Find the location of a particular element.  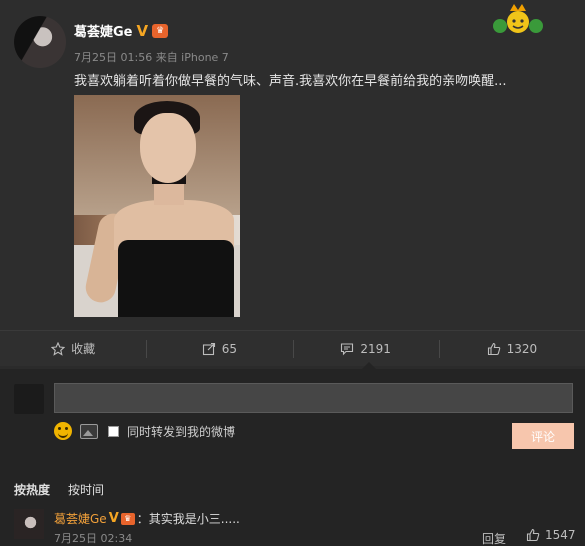

sort-by-time-tab: 按时间 is located at coordinates (86, 489).